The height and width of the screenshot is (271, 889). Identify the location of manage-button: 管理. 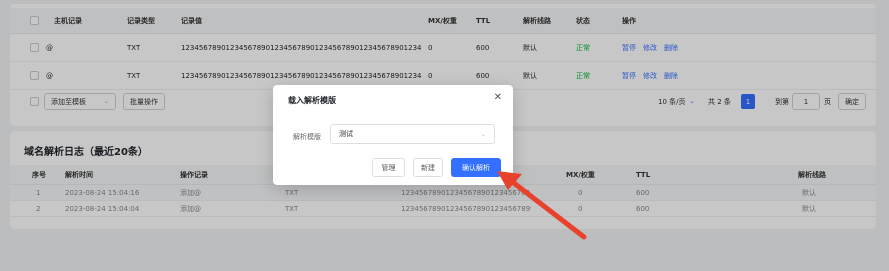
(388, 167).